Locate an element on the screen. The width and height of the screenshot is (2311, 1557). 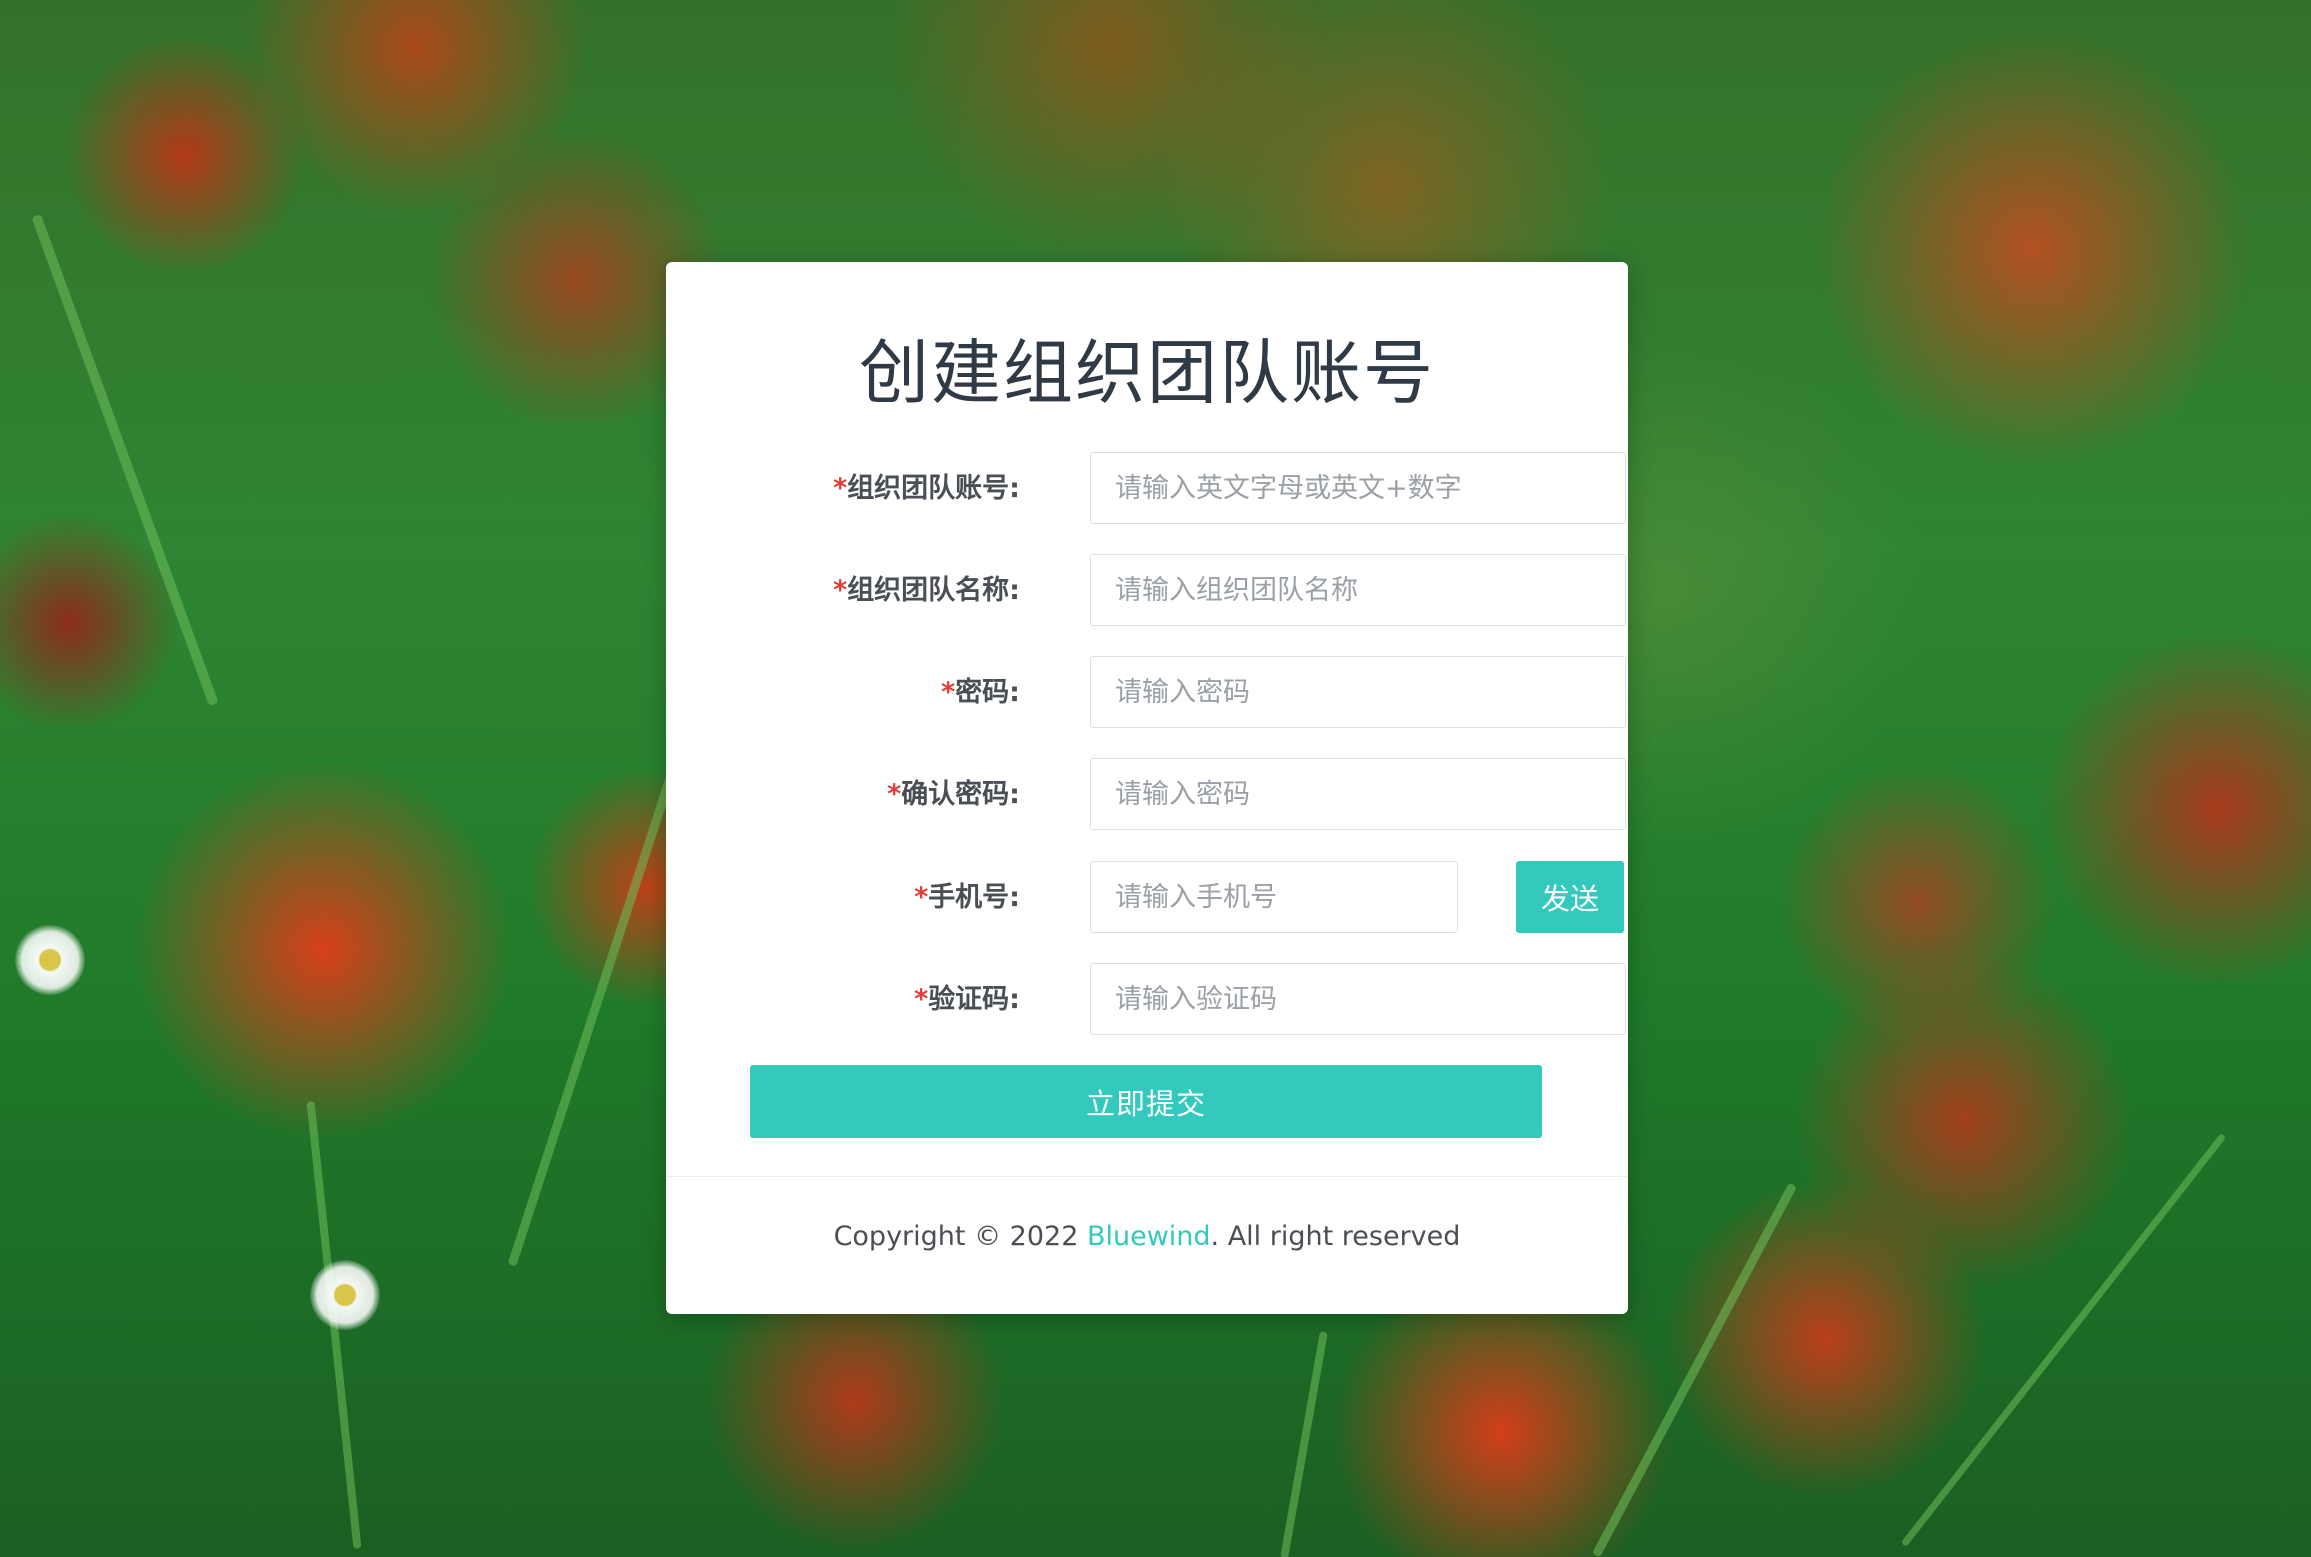
phone-label-text: 手机号: is located at coordinates (974, 897).